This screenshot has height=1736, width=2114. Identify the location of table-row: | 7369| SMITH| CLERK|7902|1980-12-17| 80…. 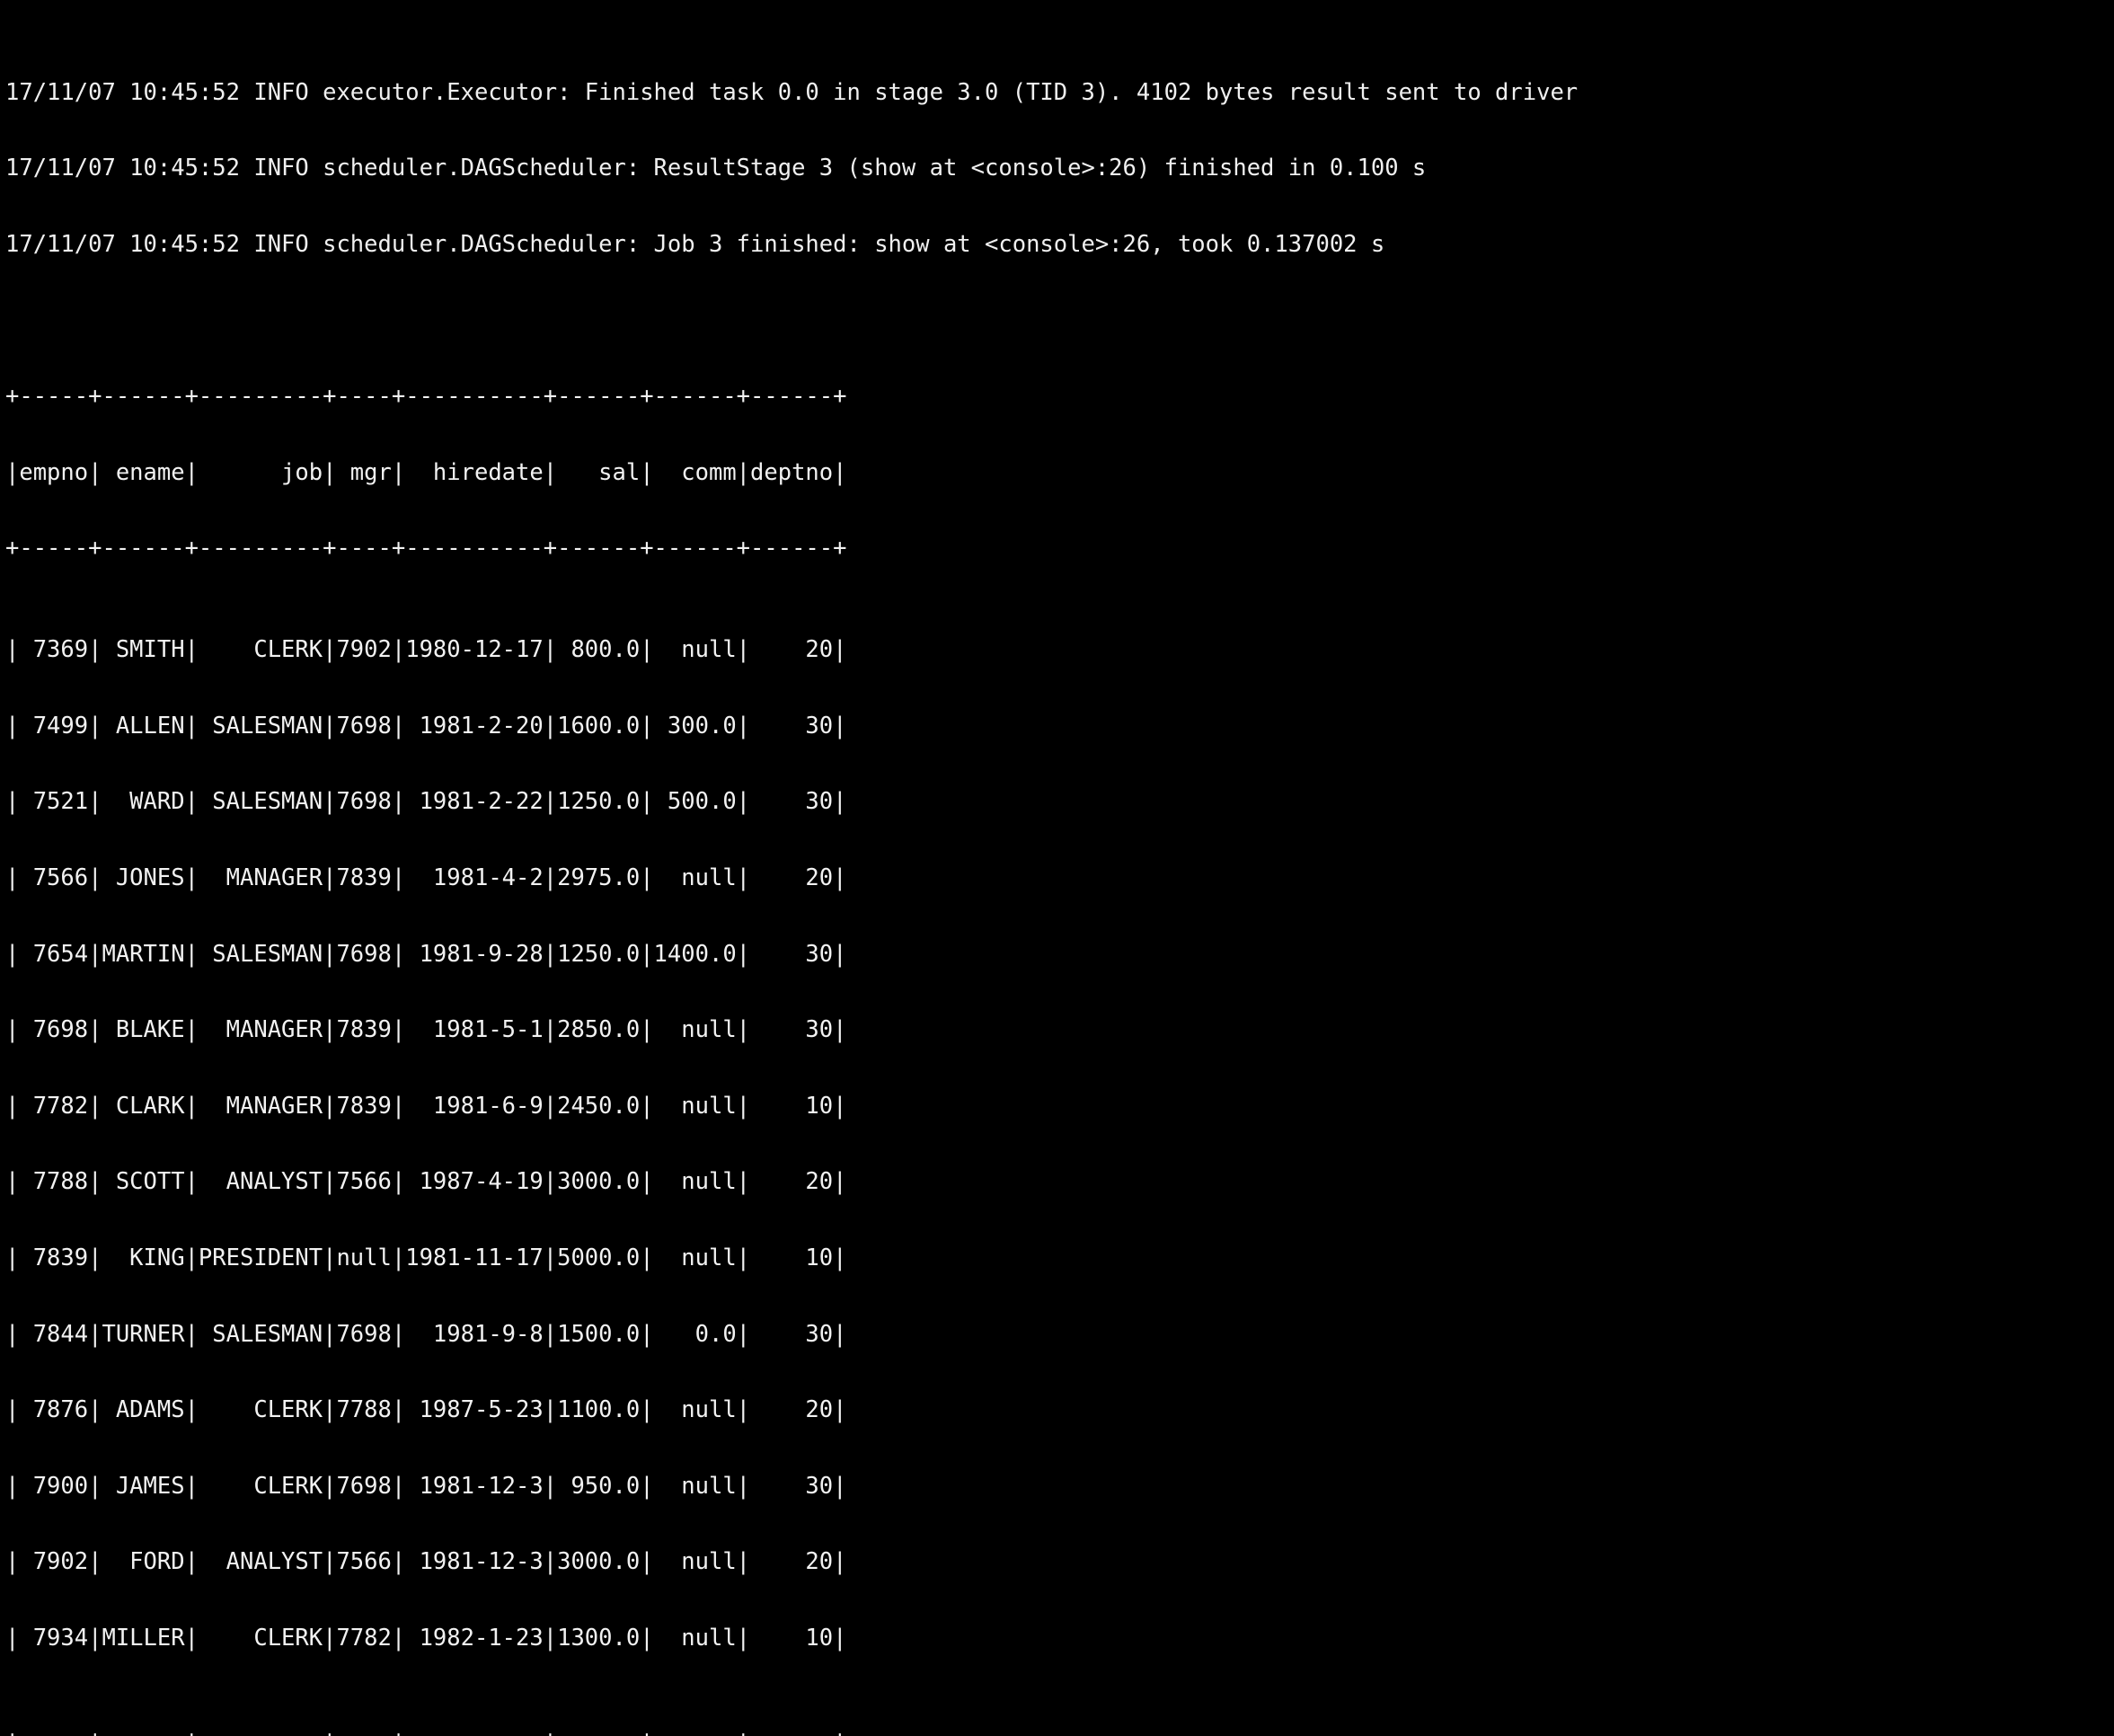
(426, 650).